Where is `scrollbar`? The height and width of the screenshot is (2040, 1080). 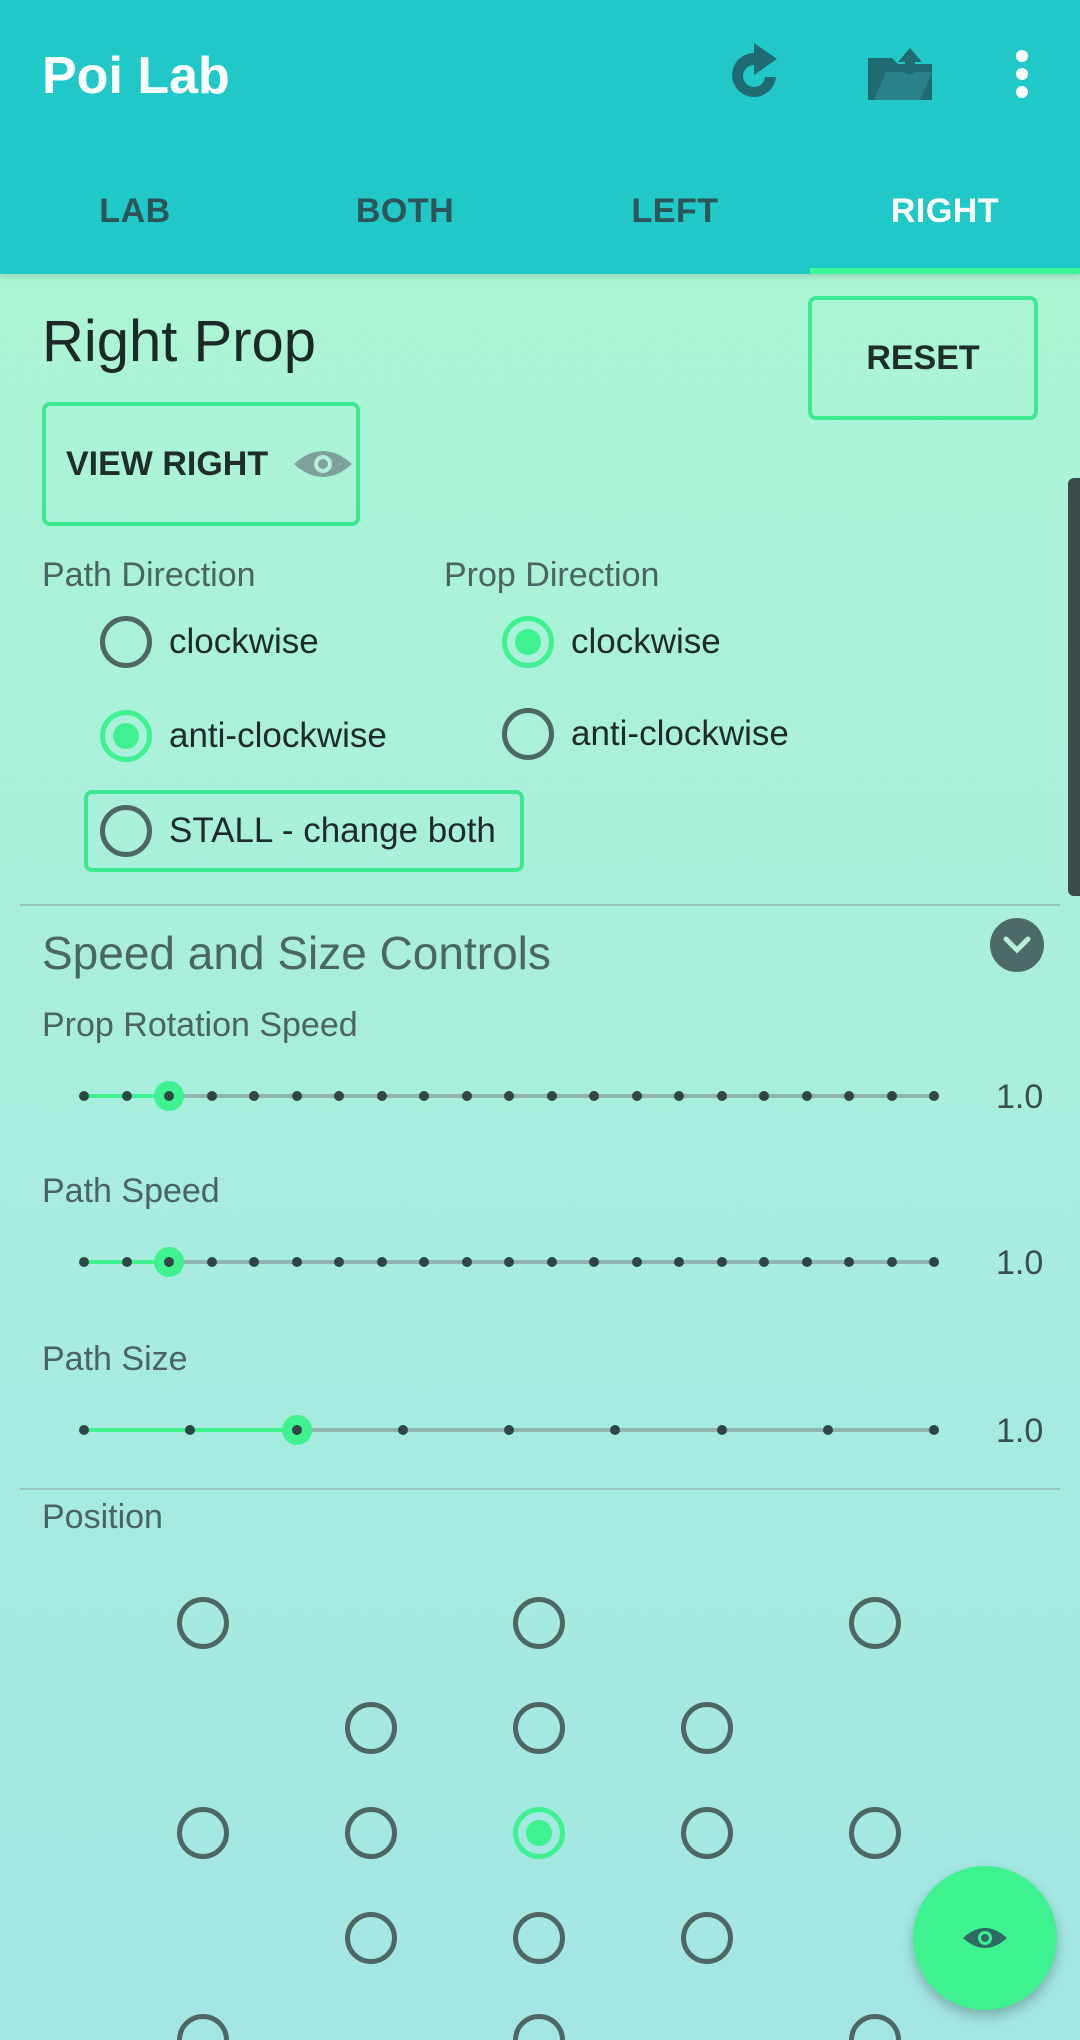 scrollbar is located at coordinates (1074, 687).